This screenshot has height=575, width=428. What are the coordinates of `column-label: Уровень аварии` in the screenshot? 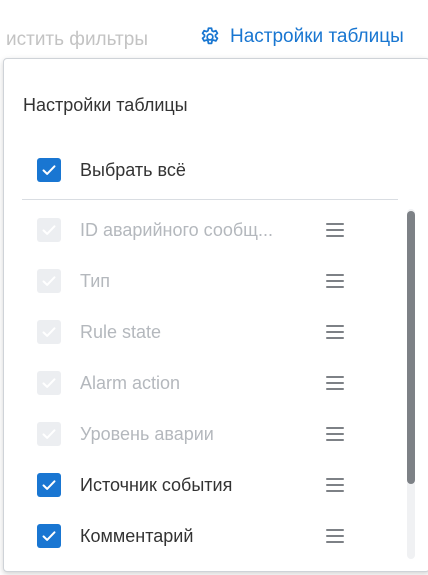 It's located at (147, 433).